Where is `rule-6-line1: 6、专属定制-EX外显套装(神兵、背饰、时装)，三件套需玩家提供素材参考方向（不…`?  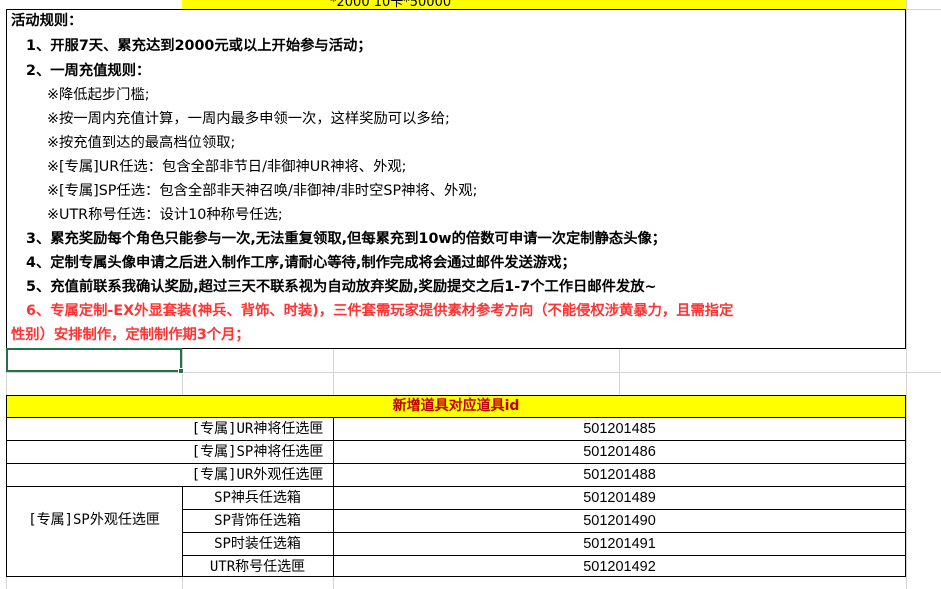
rule-6-line1: 6、专属定制-EX外显套装(神兵、背饰、时装)，三件套需玩家提供素材参考方向（不… is located at coordinates (380, 311).